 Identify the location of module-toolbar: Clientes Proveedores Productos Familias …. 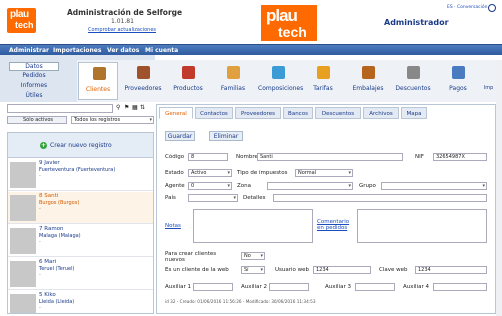
(287, 81).